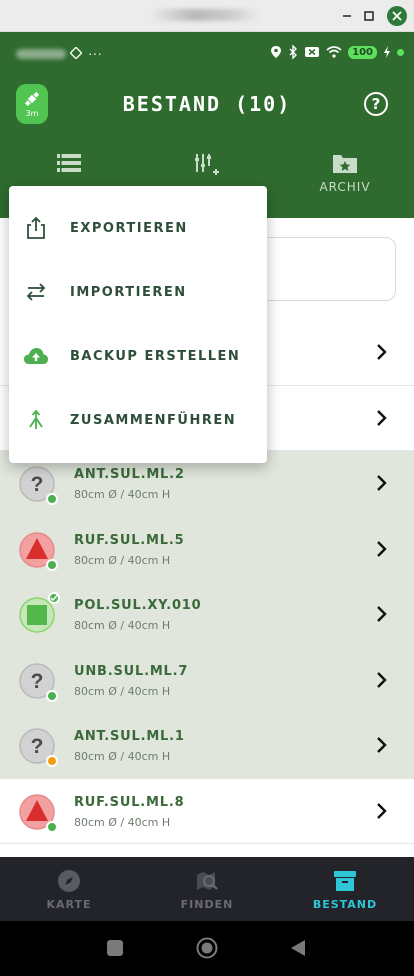 This screenshot has height=976, width=414. Describe the element at coordinates (334, 52) in the screenshot. I see `wifi-icon` at that location.